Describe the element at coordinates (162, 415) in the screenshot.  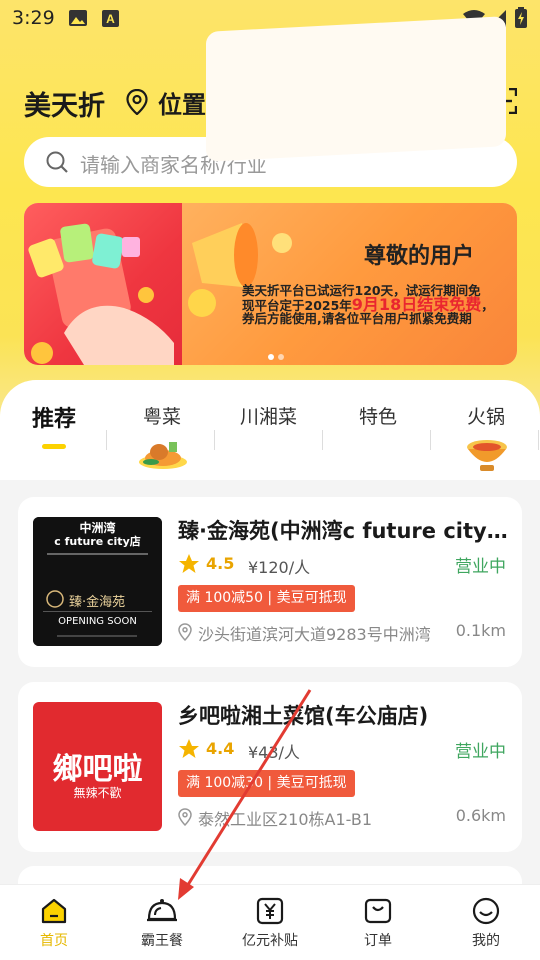
I see `tab-cantonese: 粤菜` at that location.